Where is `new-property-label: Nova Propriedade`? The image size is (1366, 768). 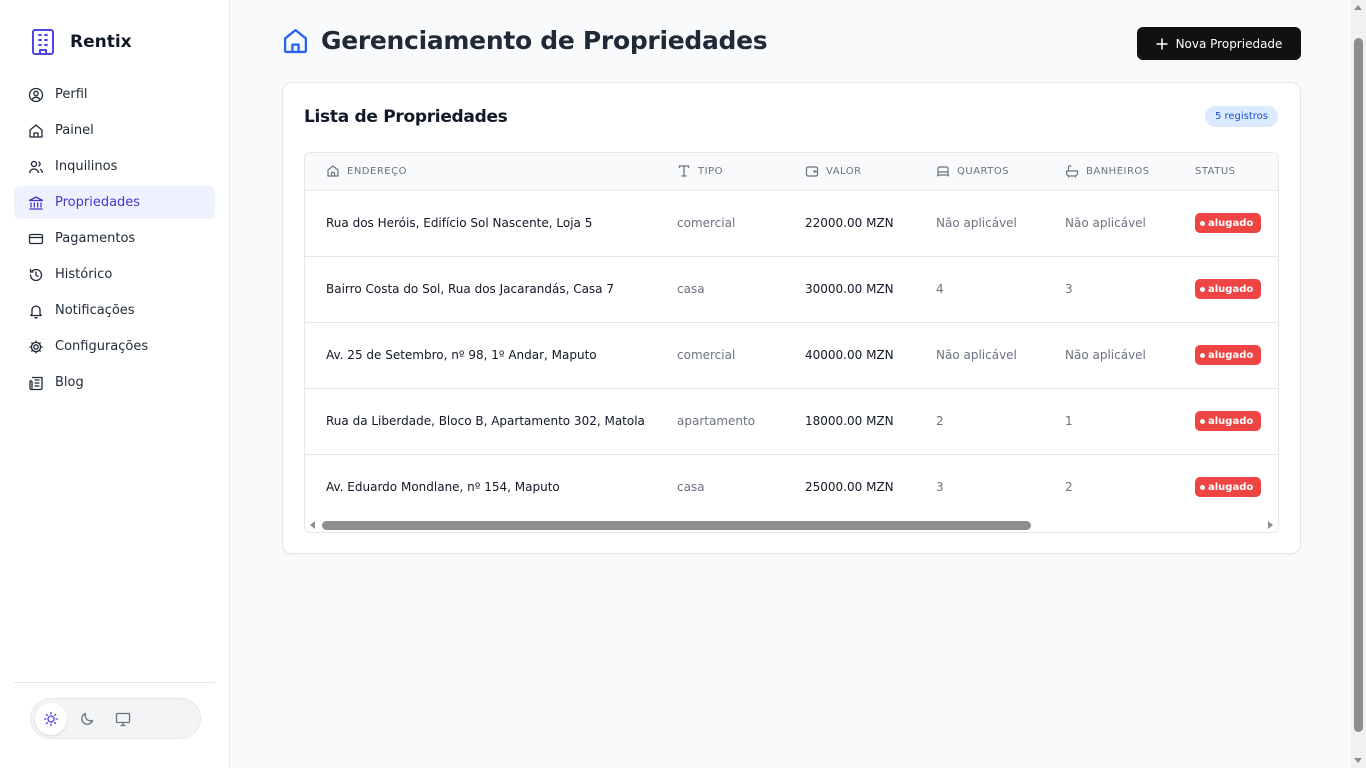
new-property-label: Nova Propriedade is located at coordinates (1229, 43).